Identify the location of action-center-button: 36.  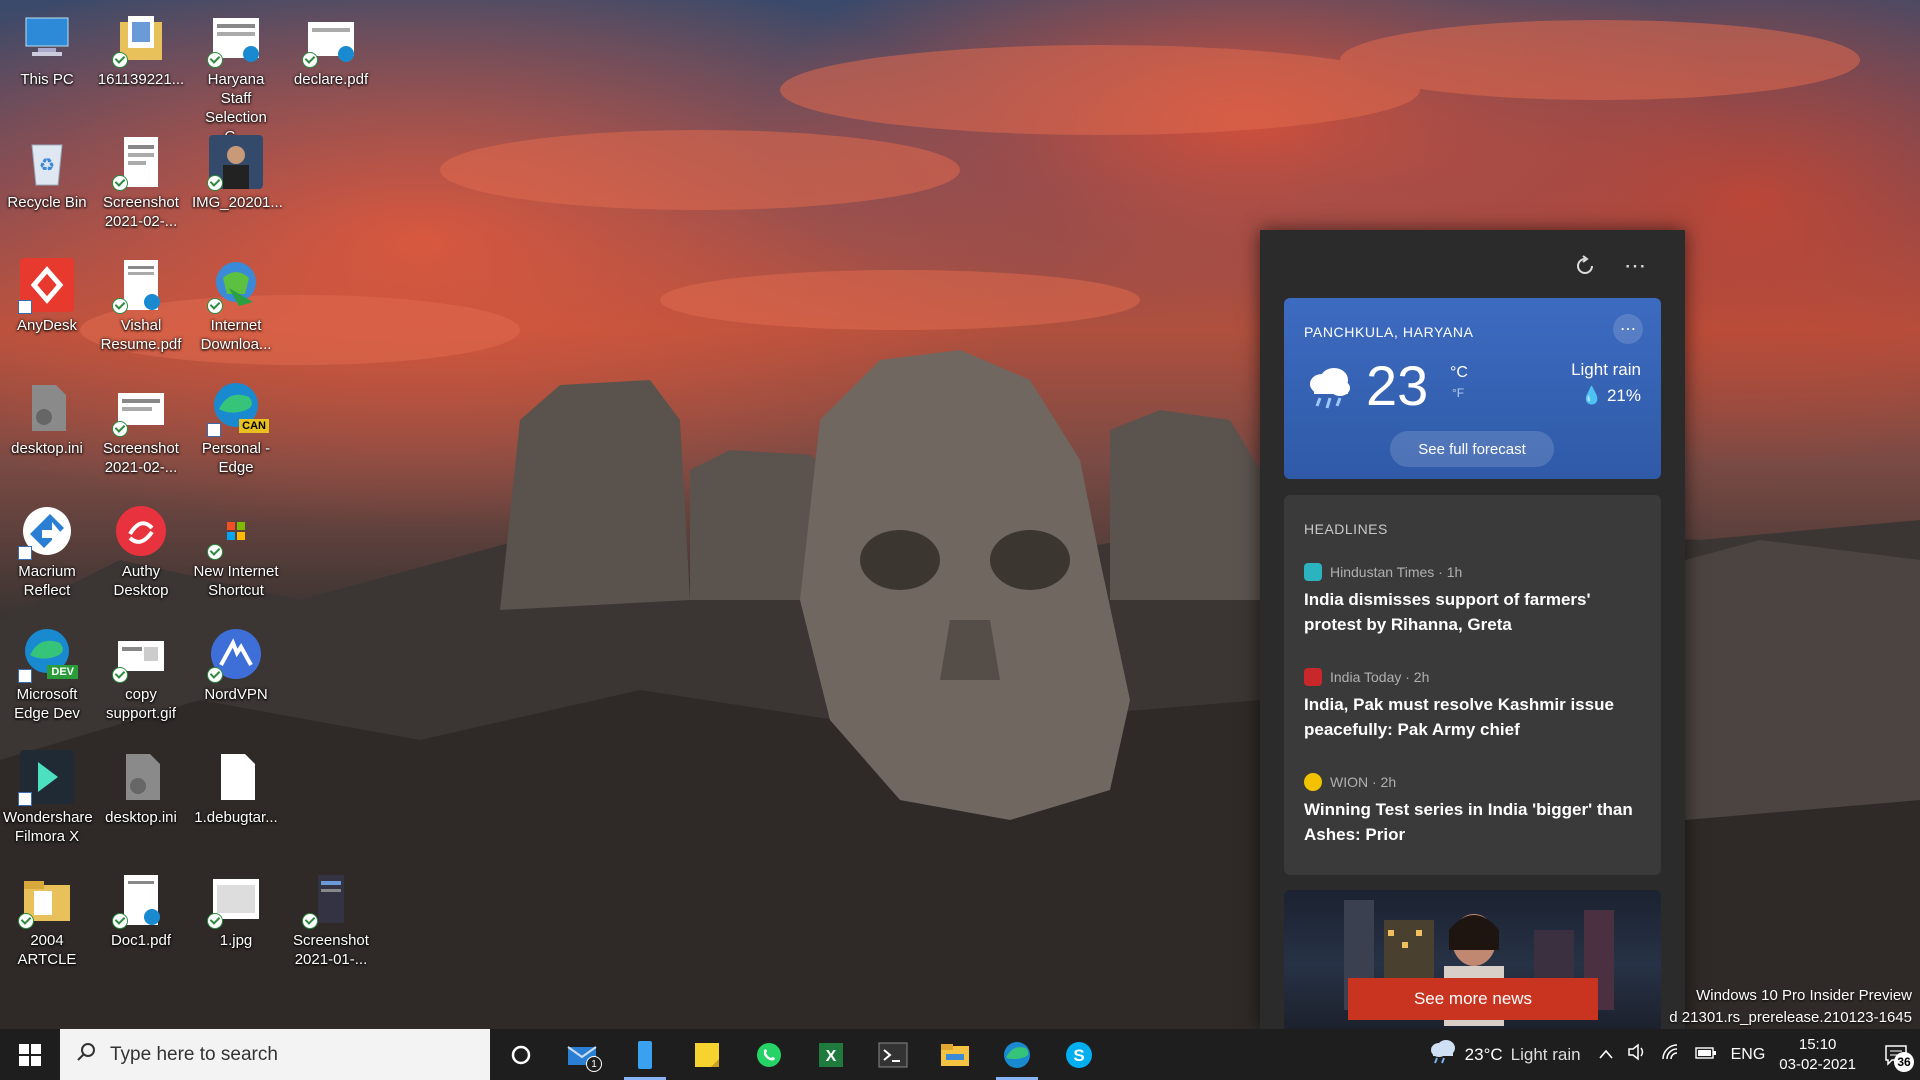
(1896, 1054).